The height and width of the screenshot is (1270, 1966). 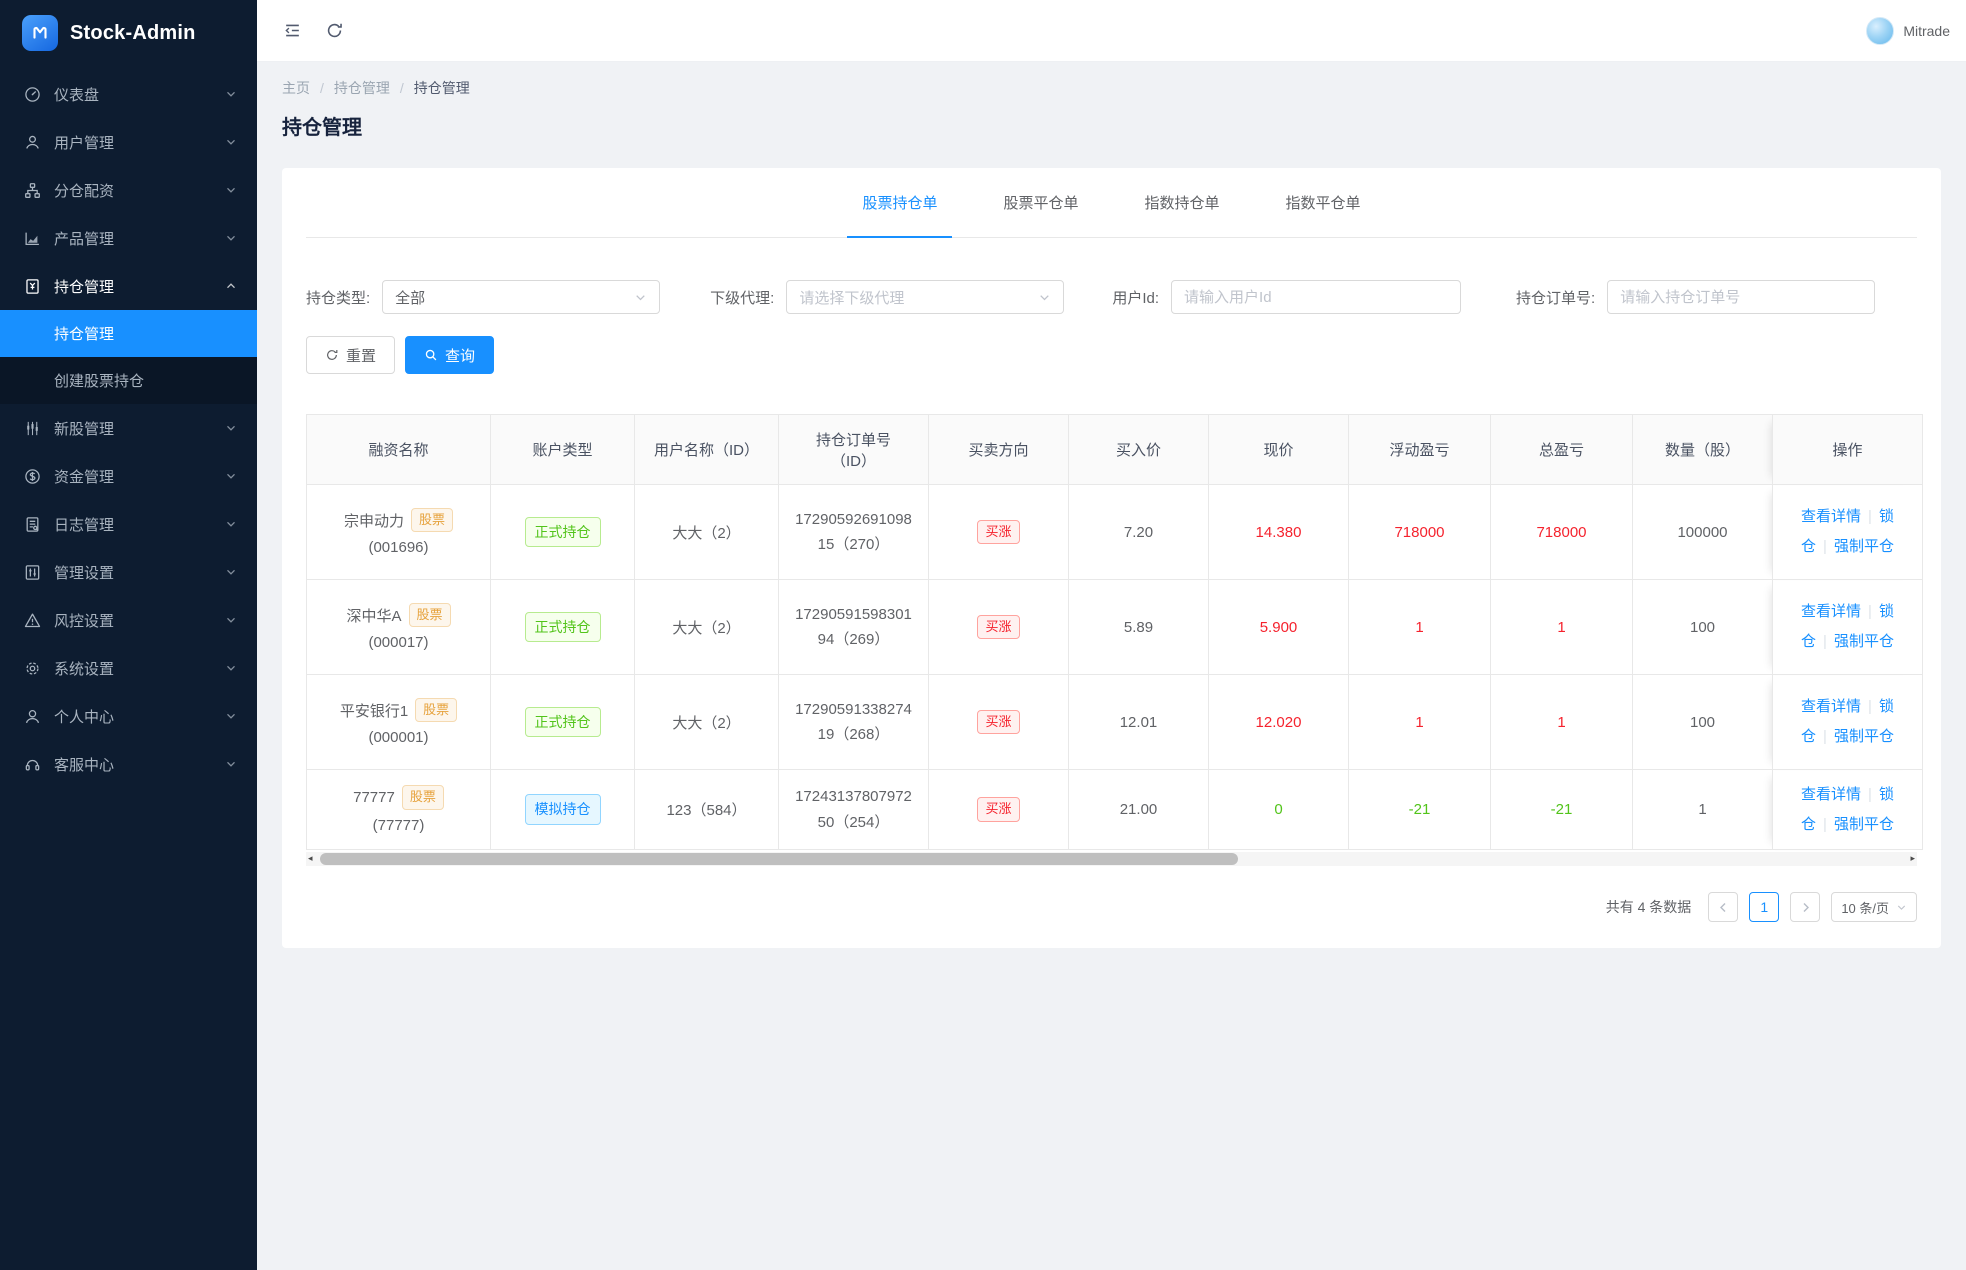 I want to click on sidebar-subitem-positions: 持仓管理, so click(x=128, y=333).